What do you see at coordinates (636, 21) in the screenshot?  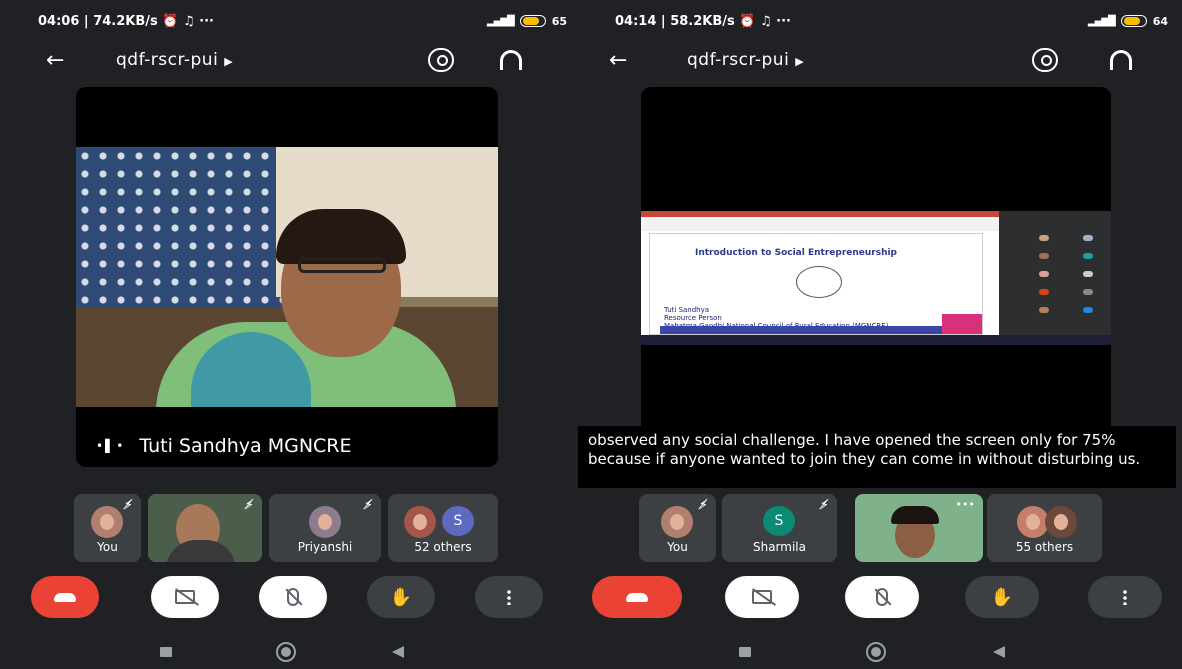 I see `status-time: 04:14` at bounding box center [636, 21].